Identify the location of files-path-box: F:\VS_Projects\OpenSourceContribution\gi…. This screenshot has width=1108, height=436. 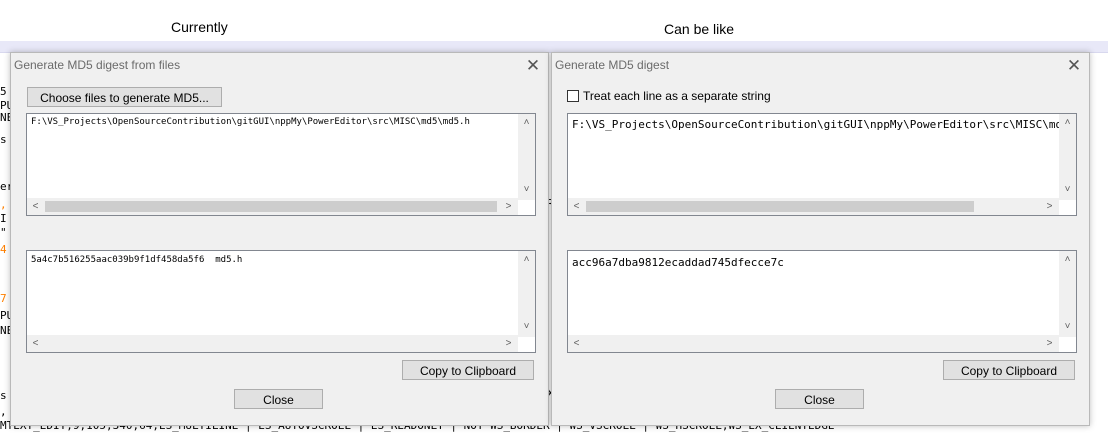
(281, 164).